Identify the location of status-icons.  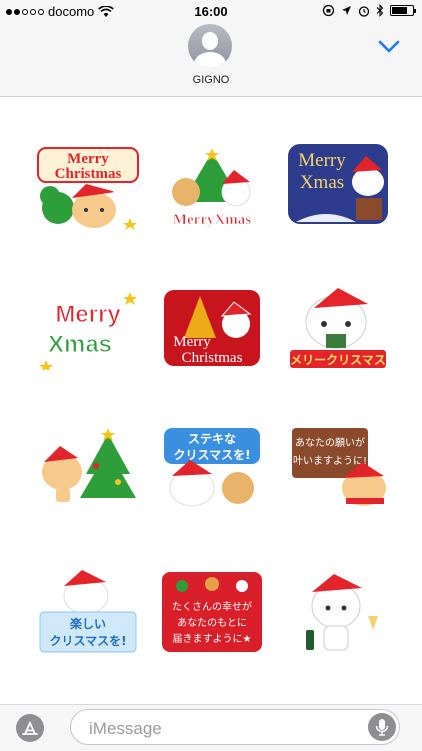
(369, 10).